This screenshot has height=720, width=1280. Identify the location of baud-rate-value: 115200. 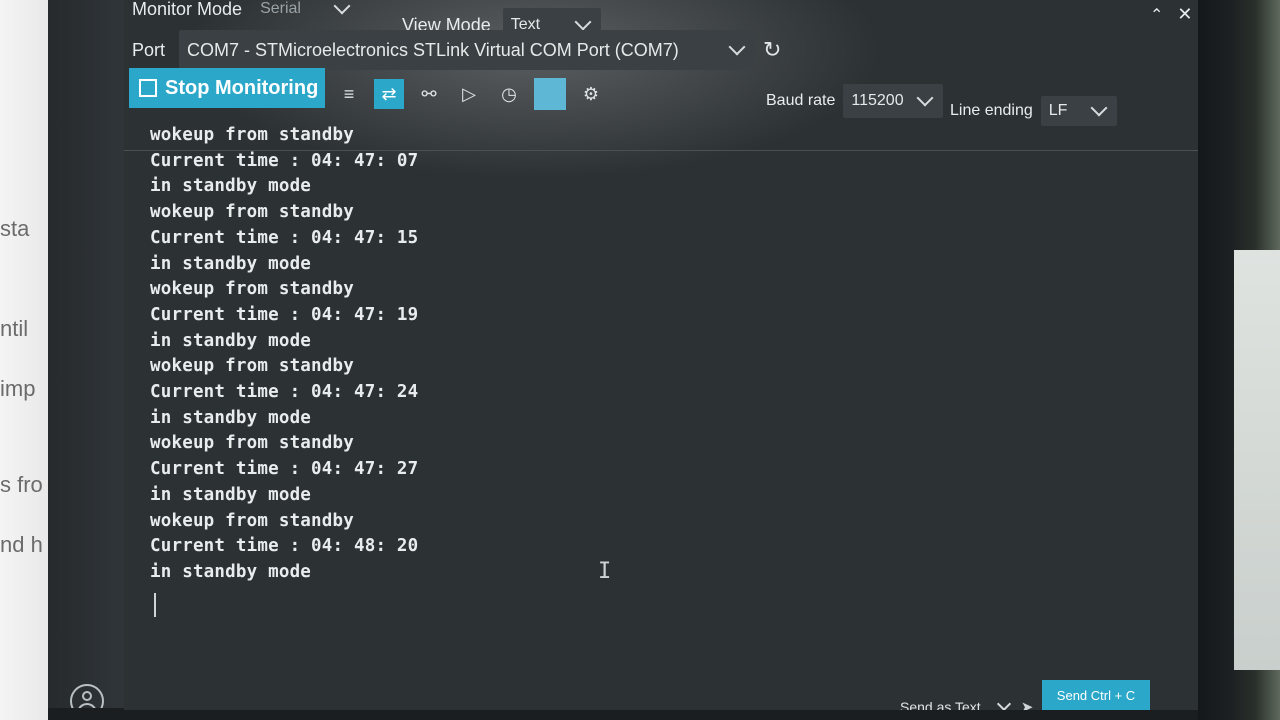
(877, 100).